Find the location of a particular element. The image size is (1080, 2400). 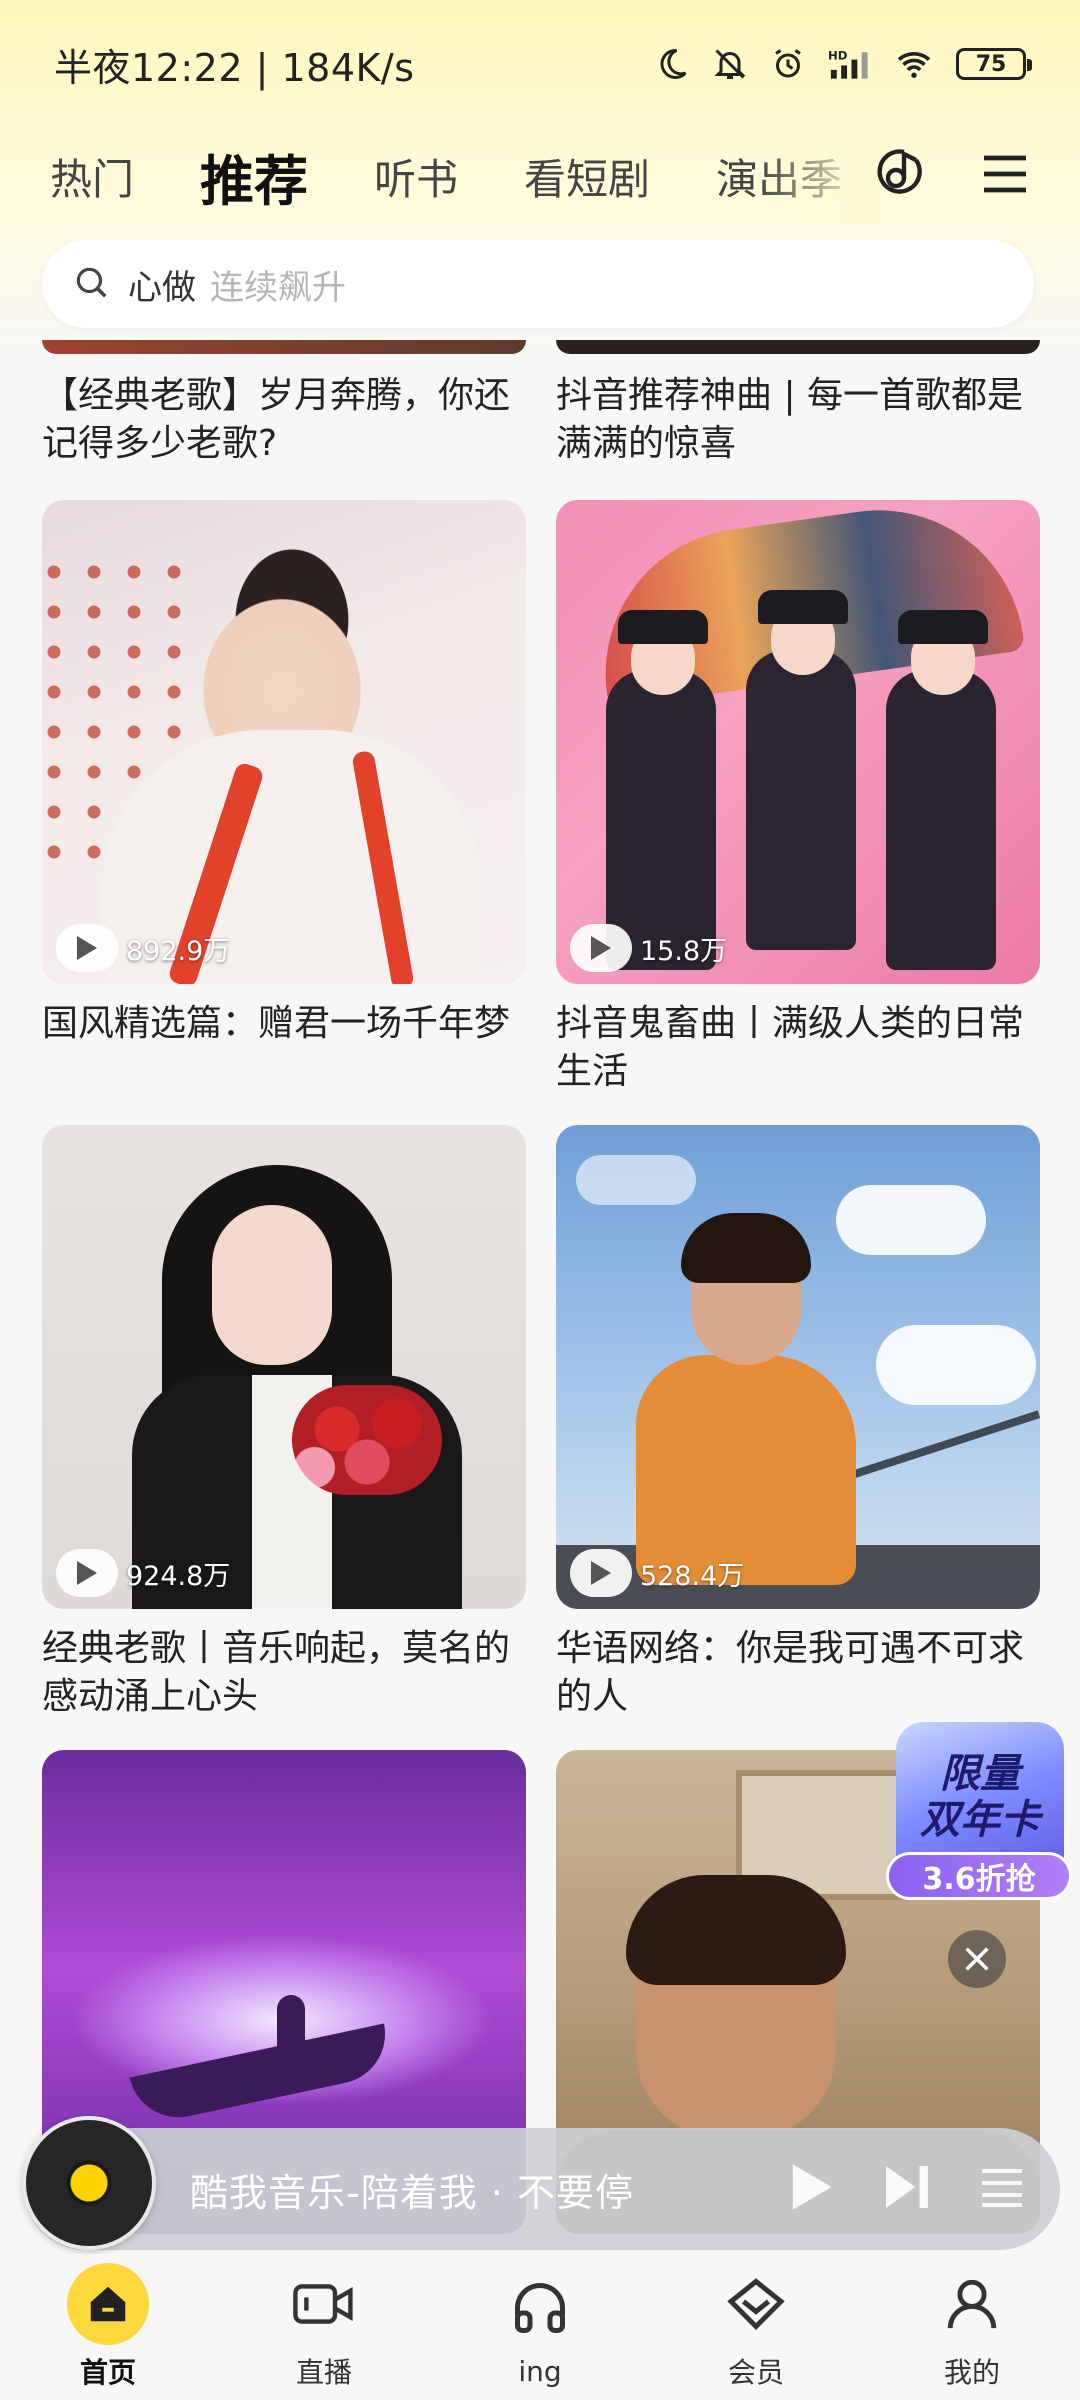

playlist-title: 【经典老歌】岁月奔腾，你还记得多少老歌? is located at coordinates (282, 420).